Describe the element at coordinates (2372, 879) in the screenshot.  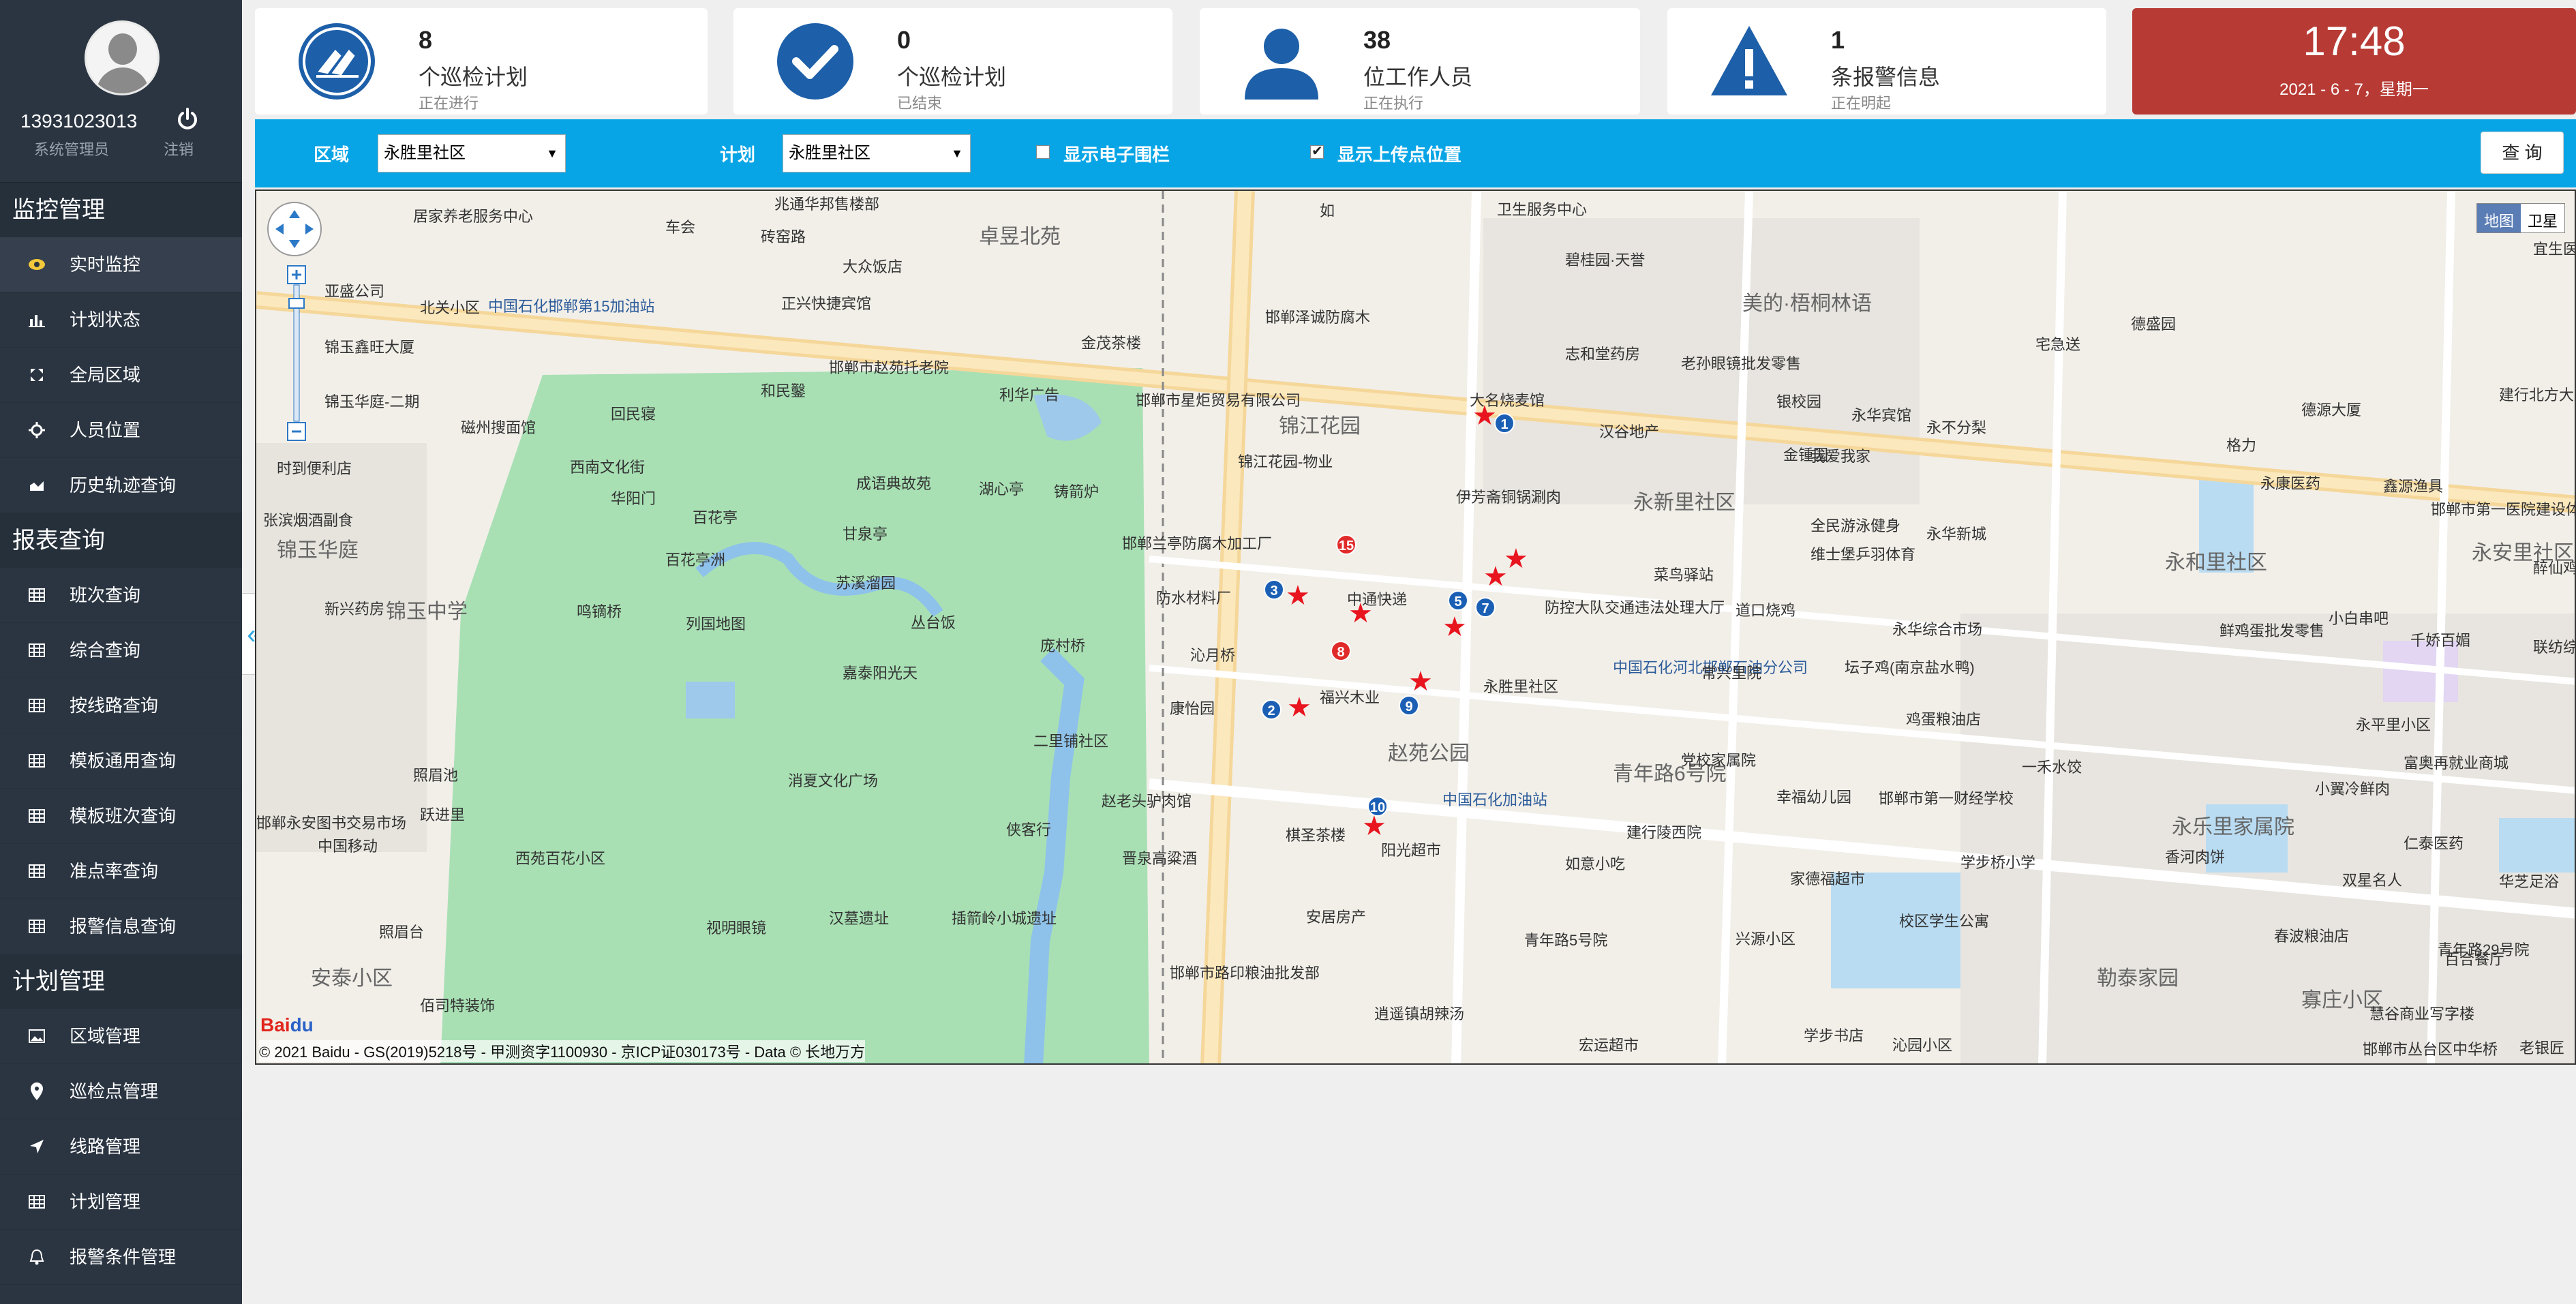
I see `map-poi-label: 双星名人` at that location.